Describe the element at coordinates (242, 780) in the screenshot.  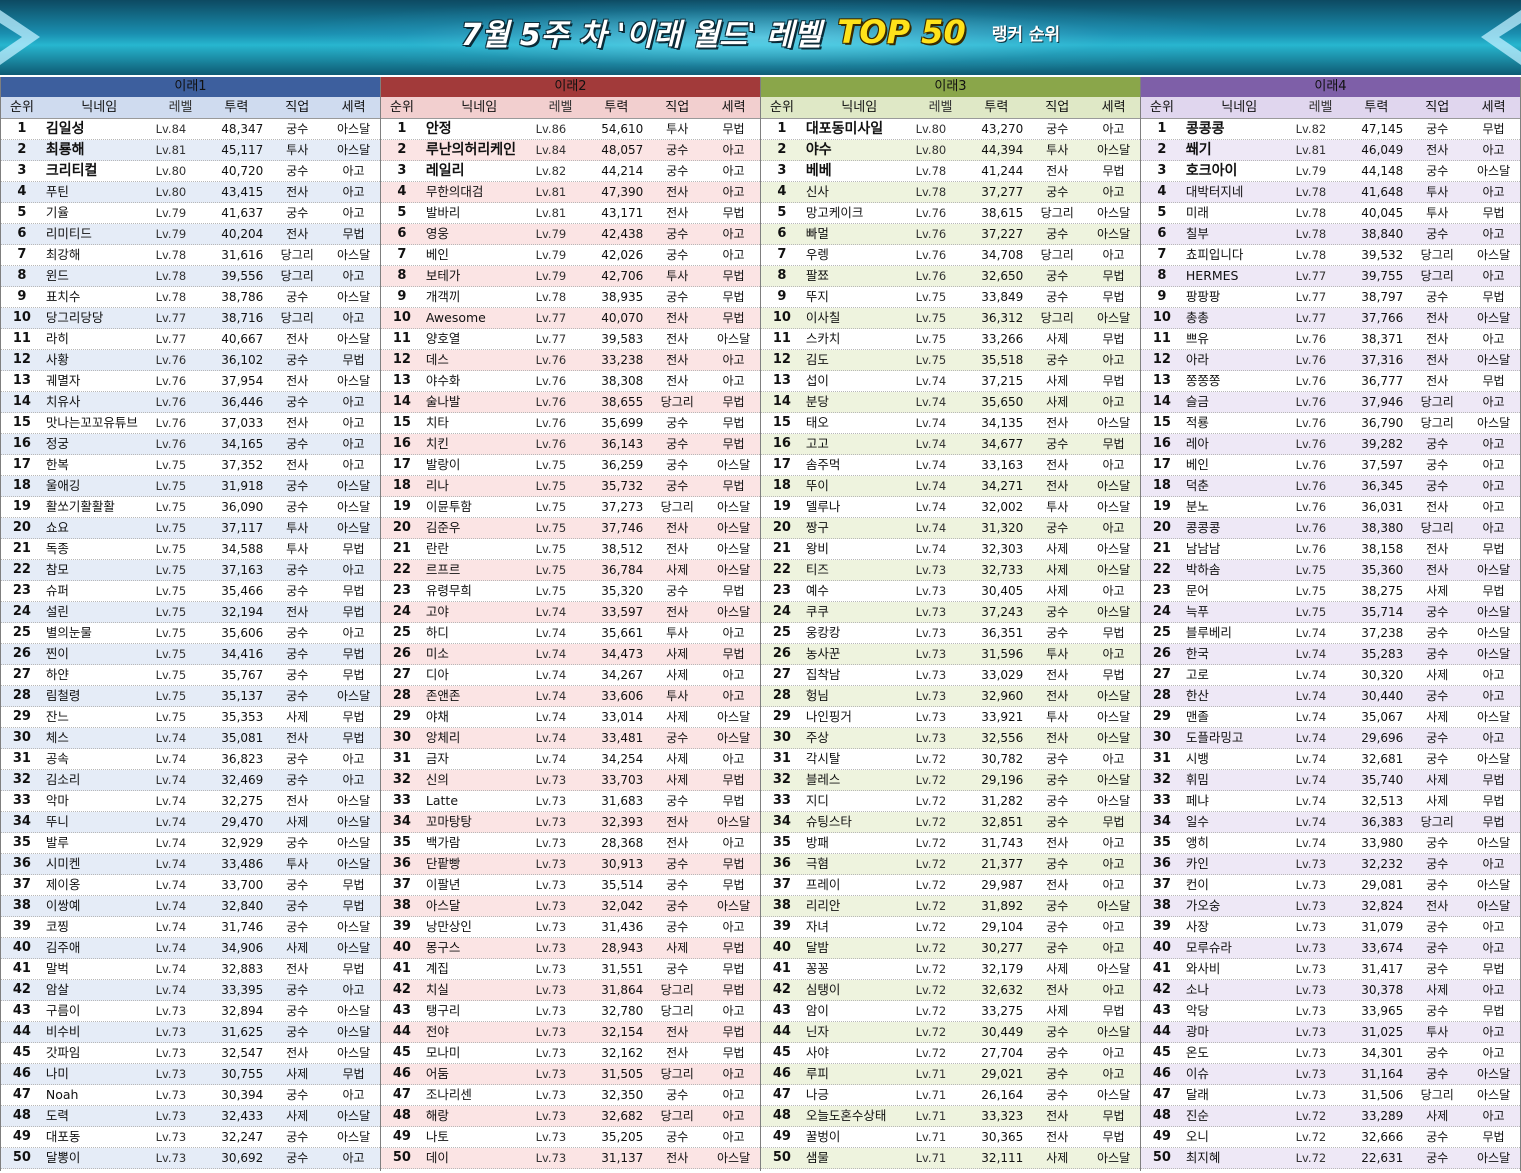
I see `cell-power: 32,469` at that location.